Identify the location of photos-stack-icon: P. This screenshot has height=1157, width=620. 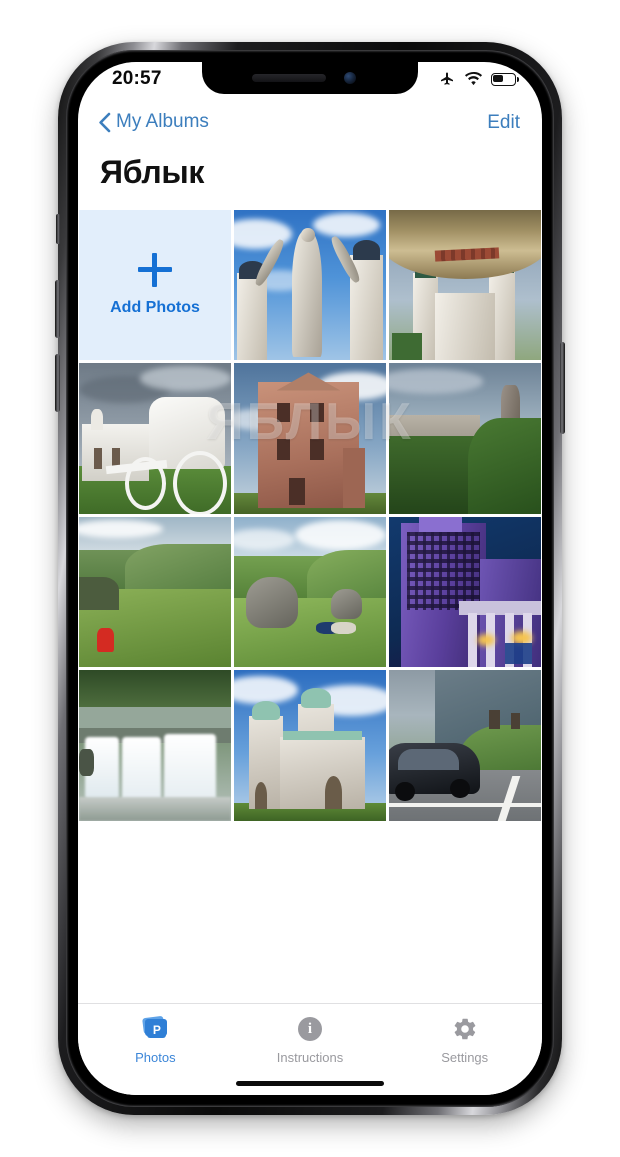
(155, 1029).